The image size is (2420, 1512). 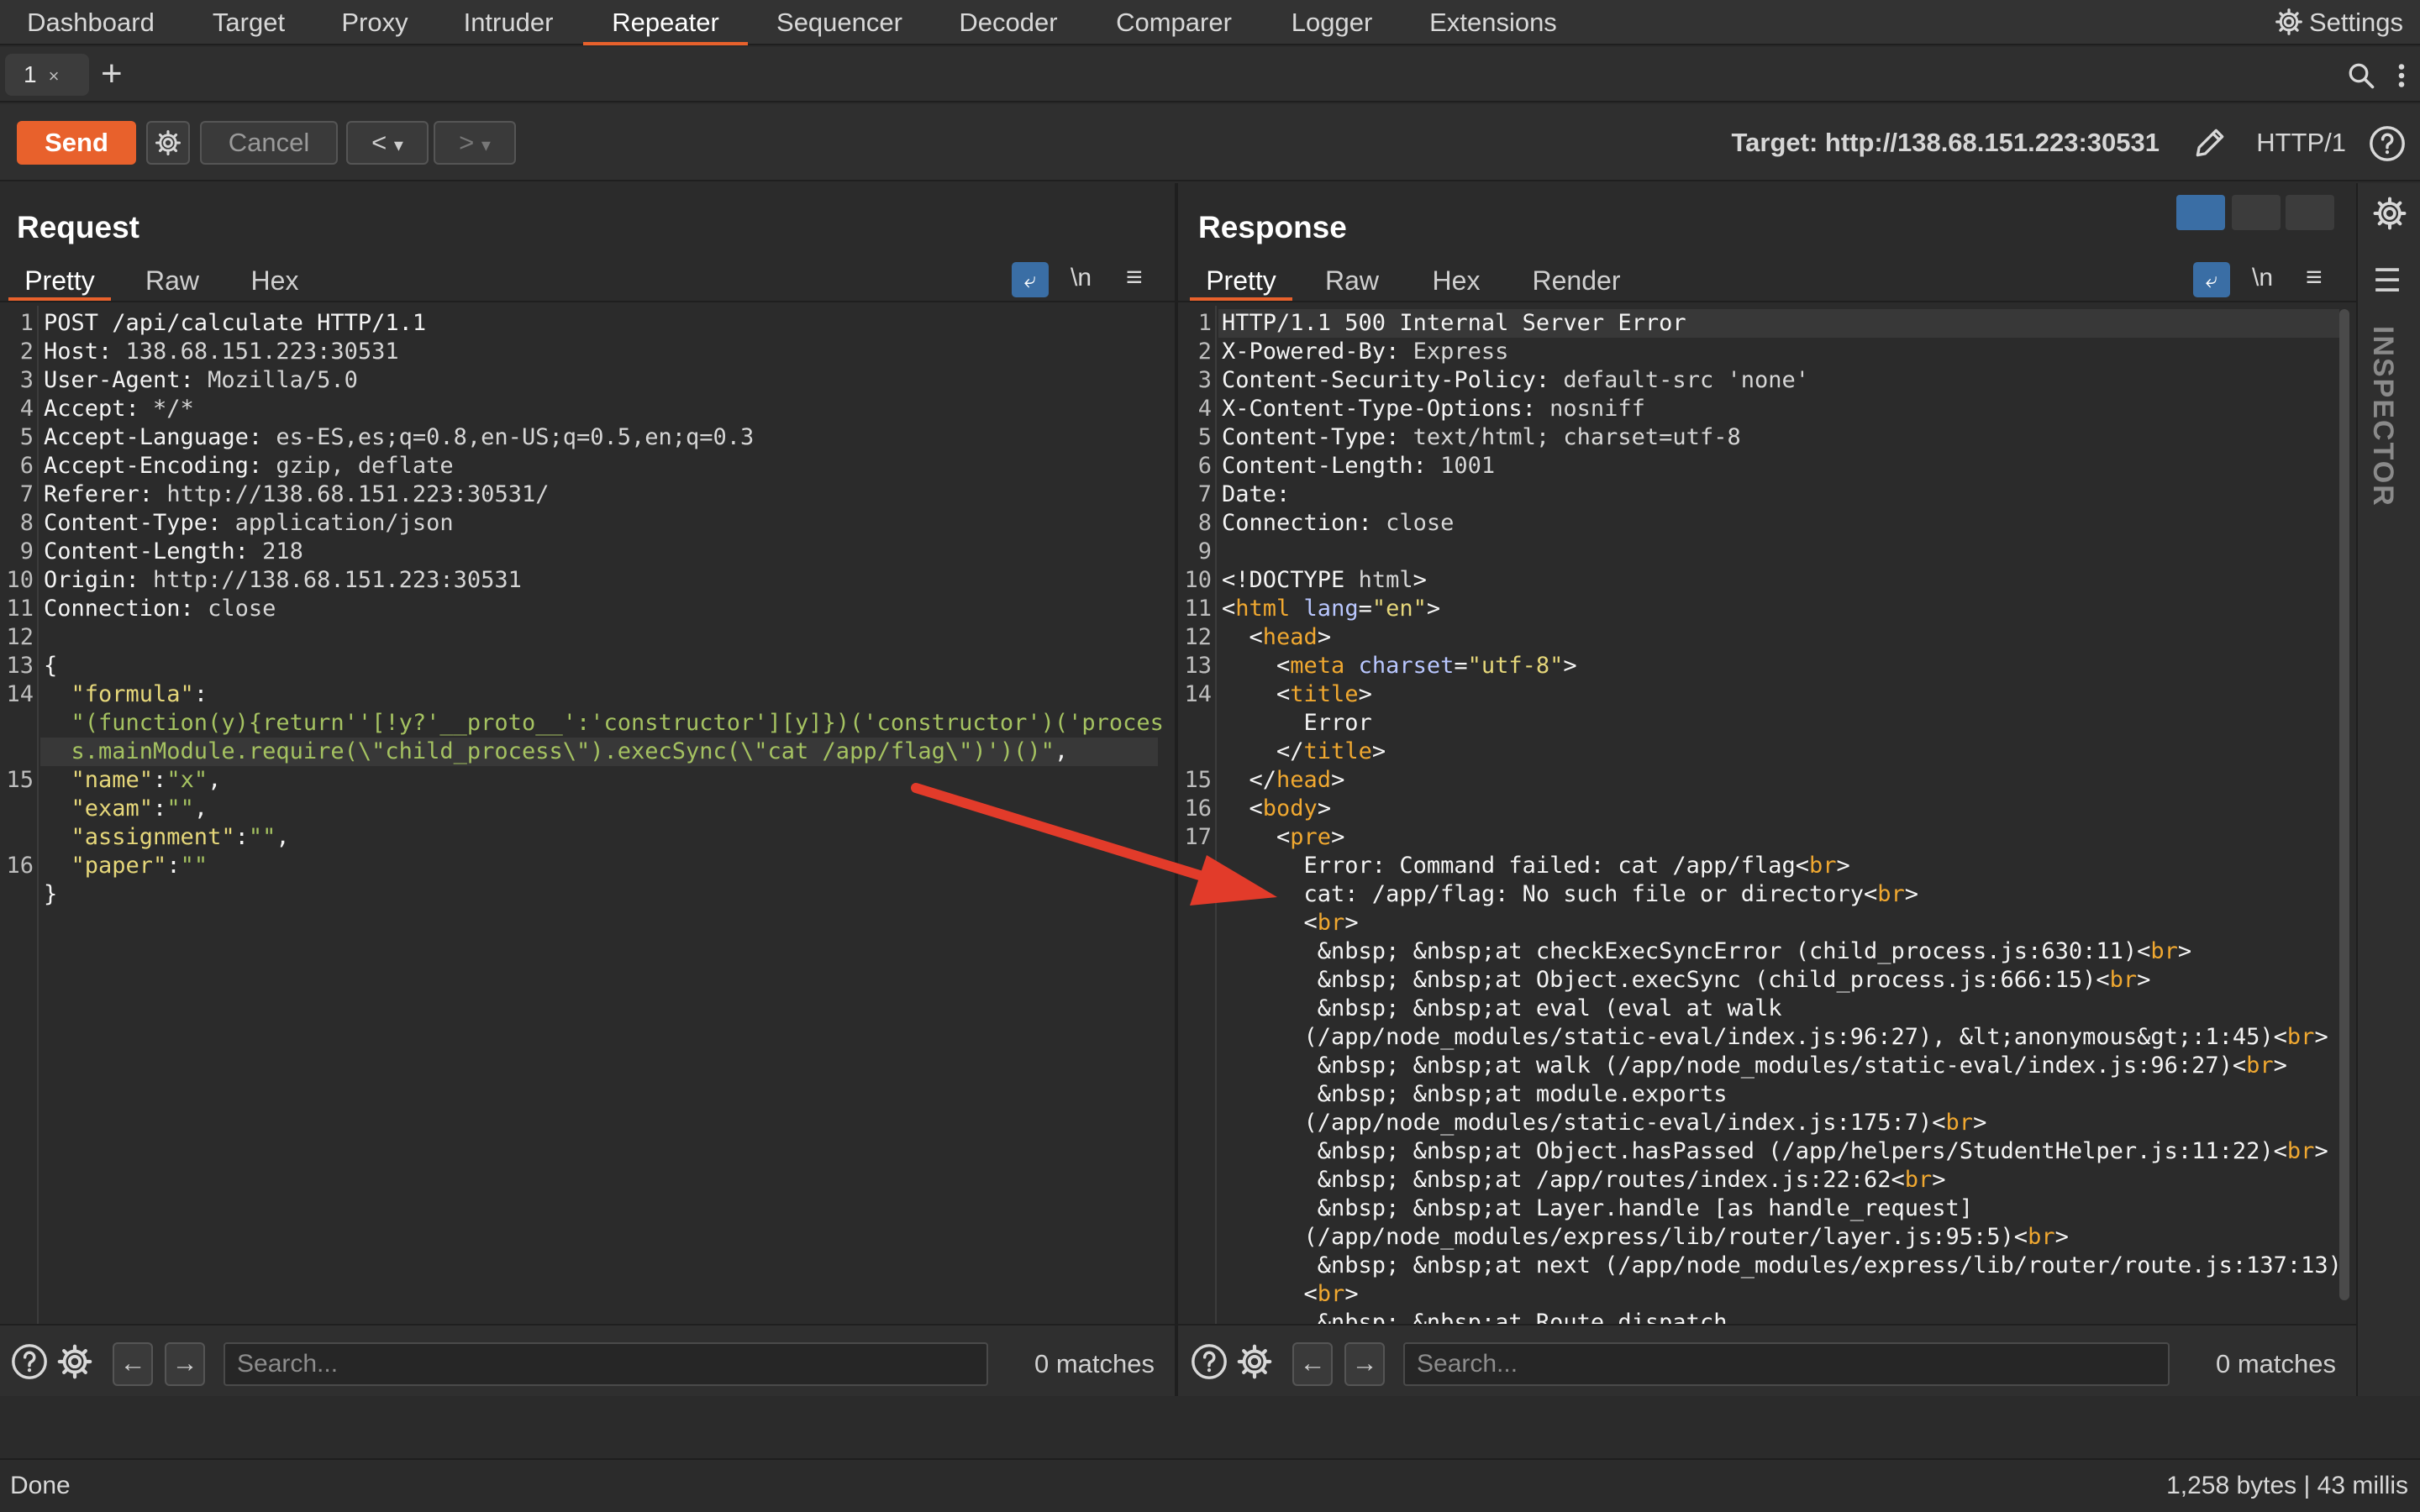 I want to click on layout-stacked-button, so click(x=2256, y=212).